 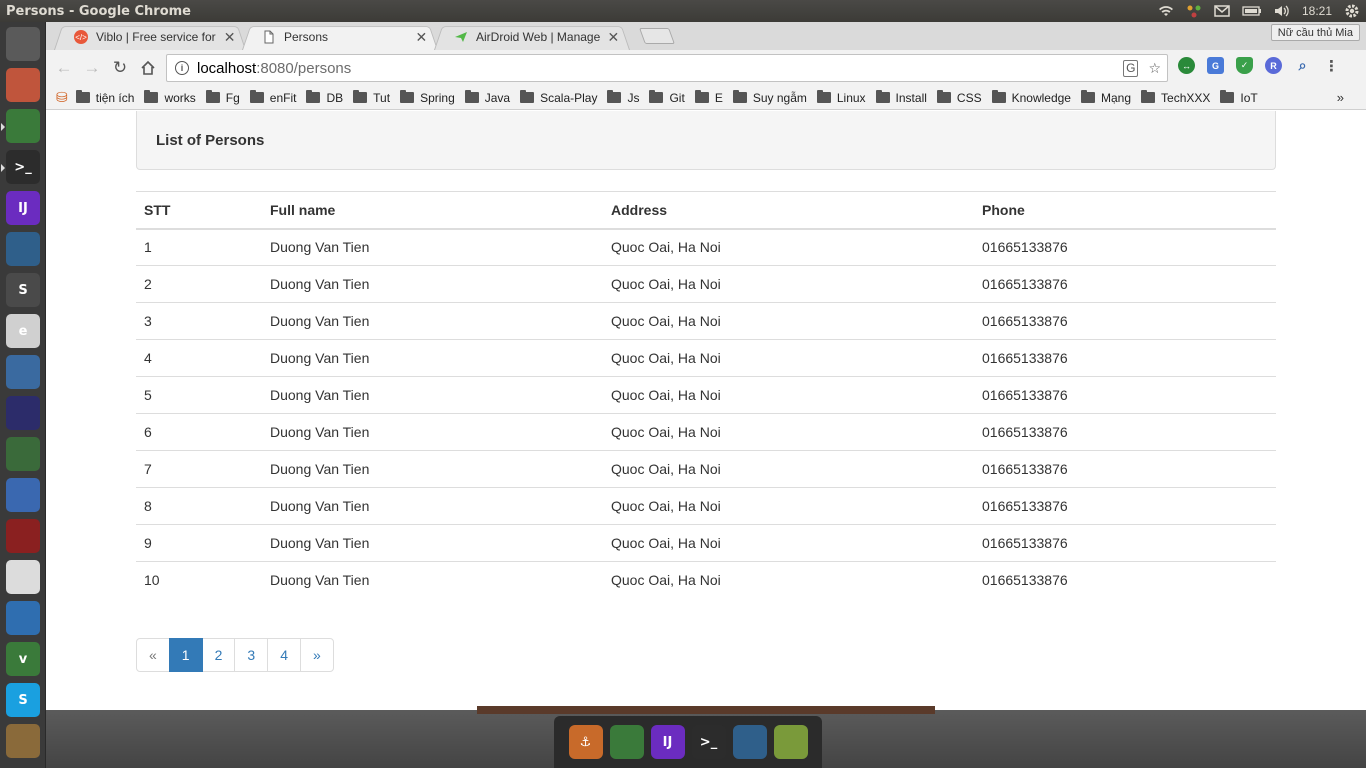 What do you see at coordinates (20, 126) in the screenshot?
I see `chrome-icon` at bounding box center [20, 126].